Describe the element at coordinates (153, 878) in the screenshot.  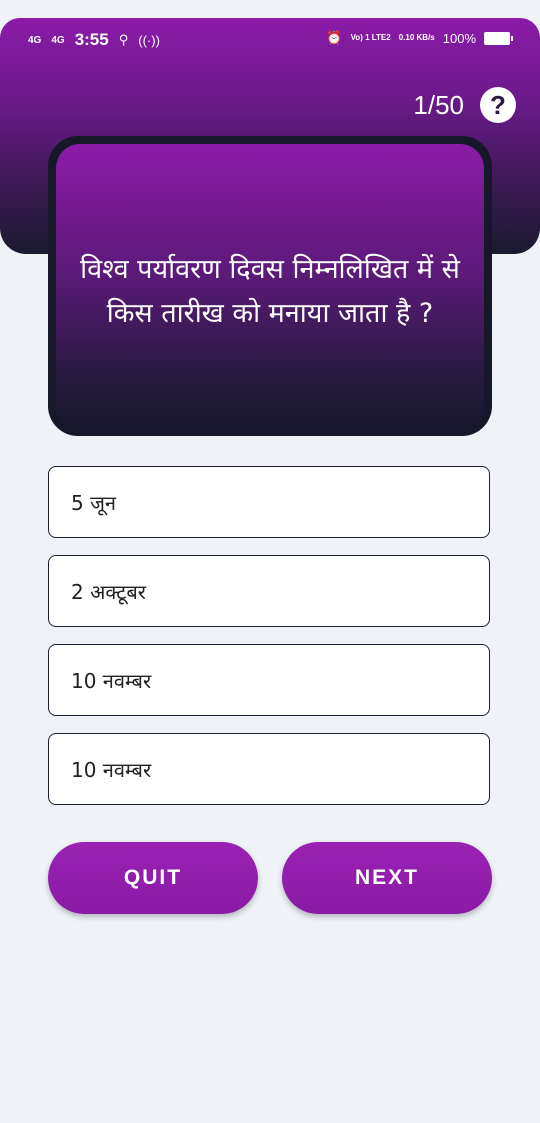
I see `quit-button: QUIT` at that location.